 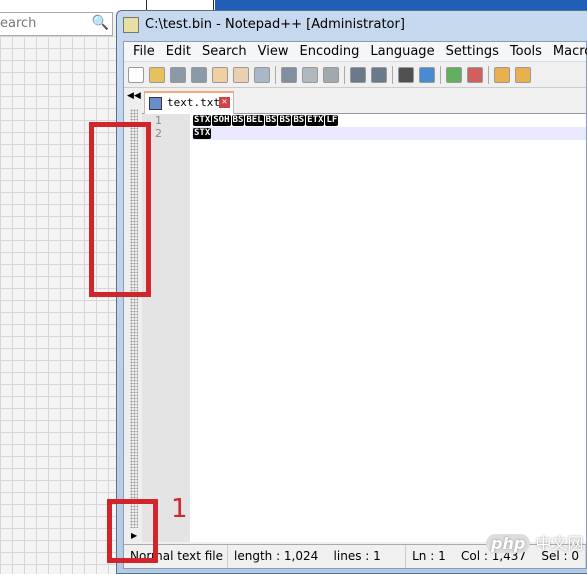 I want to click on menu-edit: Edit, so click(x=179, y=51).